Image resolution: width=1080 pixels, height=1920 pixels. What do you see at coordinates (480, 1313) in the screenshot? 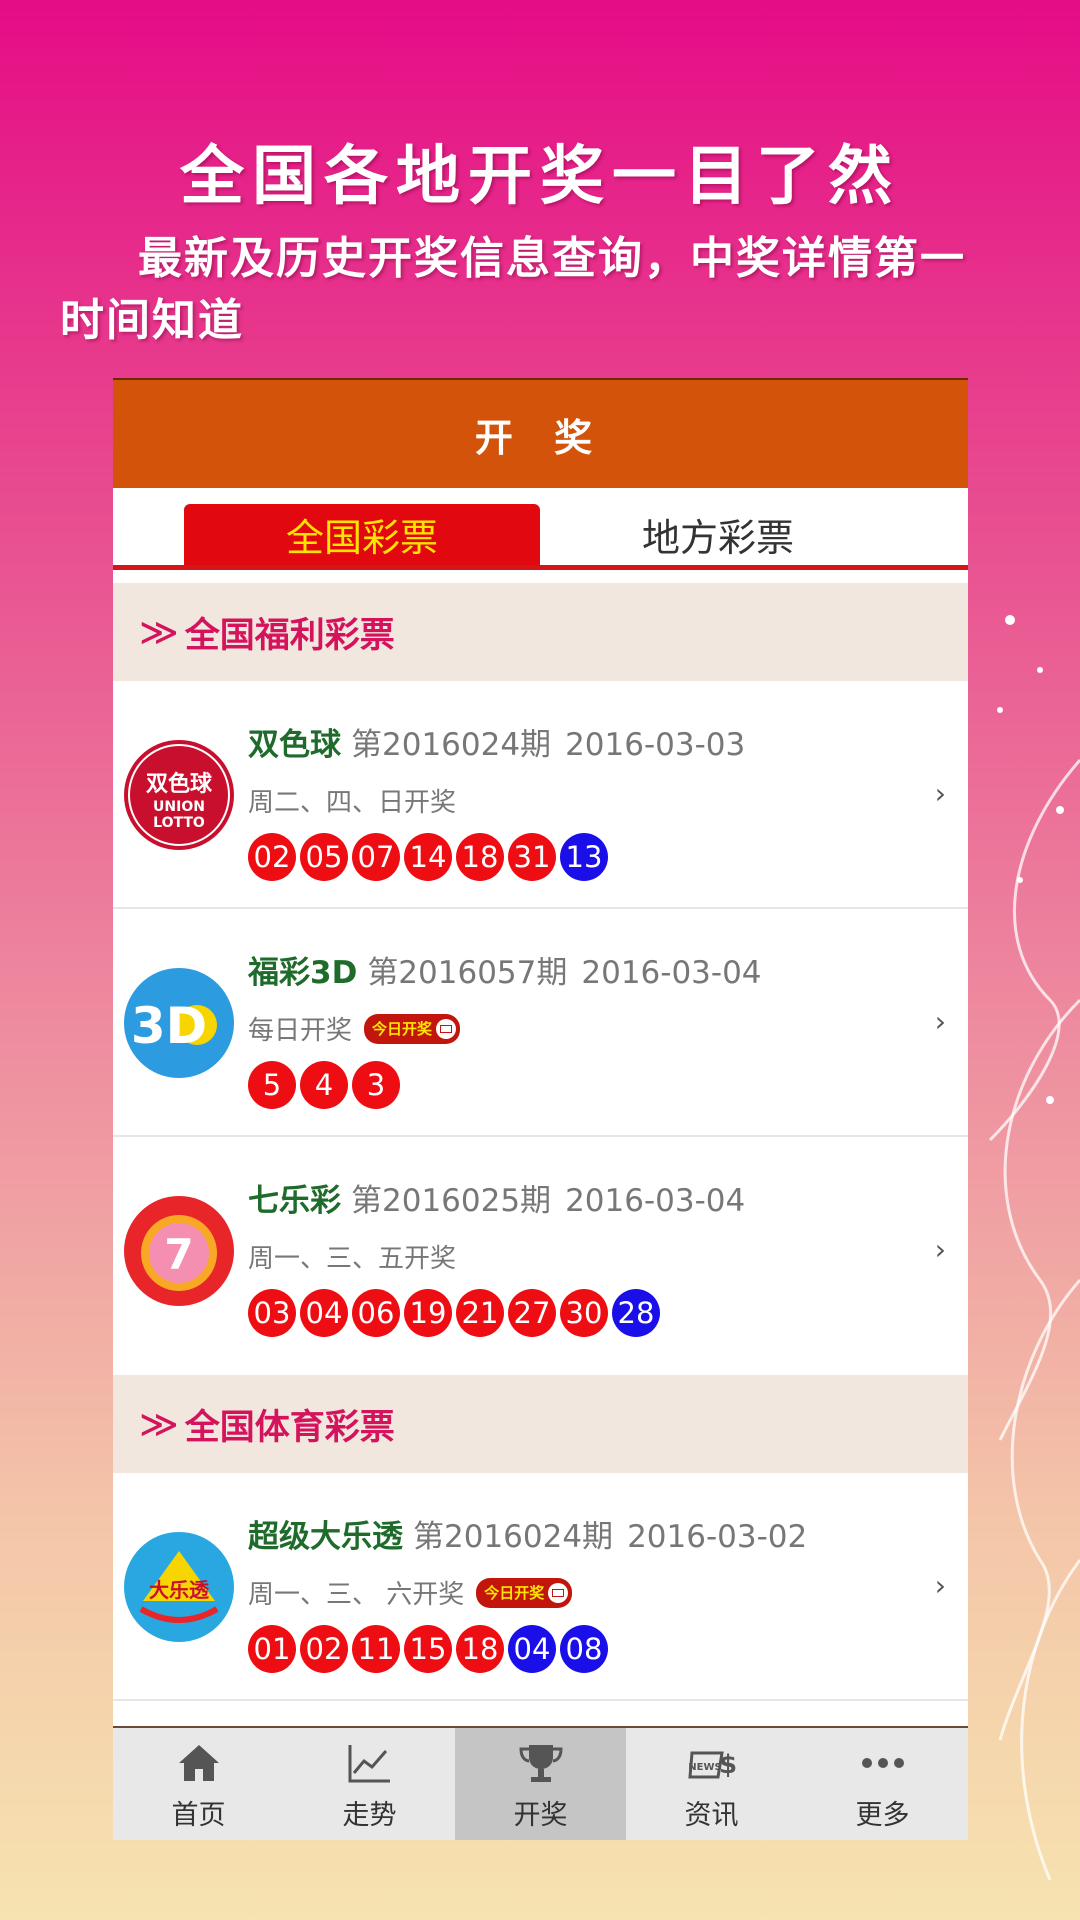
I see `red-ball: 21` at bounding box center [480, 1313].